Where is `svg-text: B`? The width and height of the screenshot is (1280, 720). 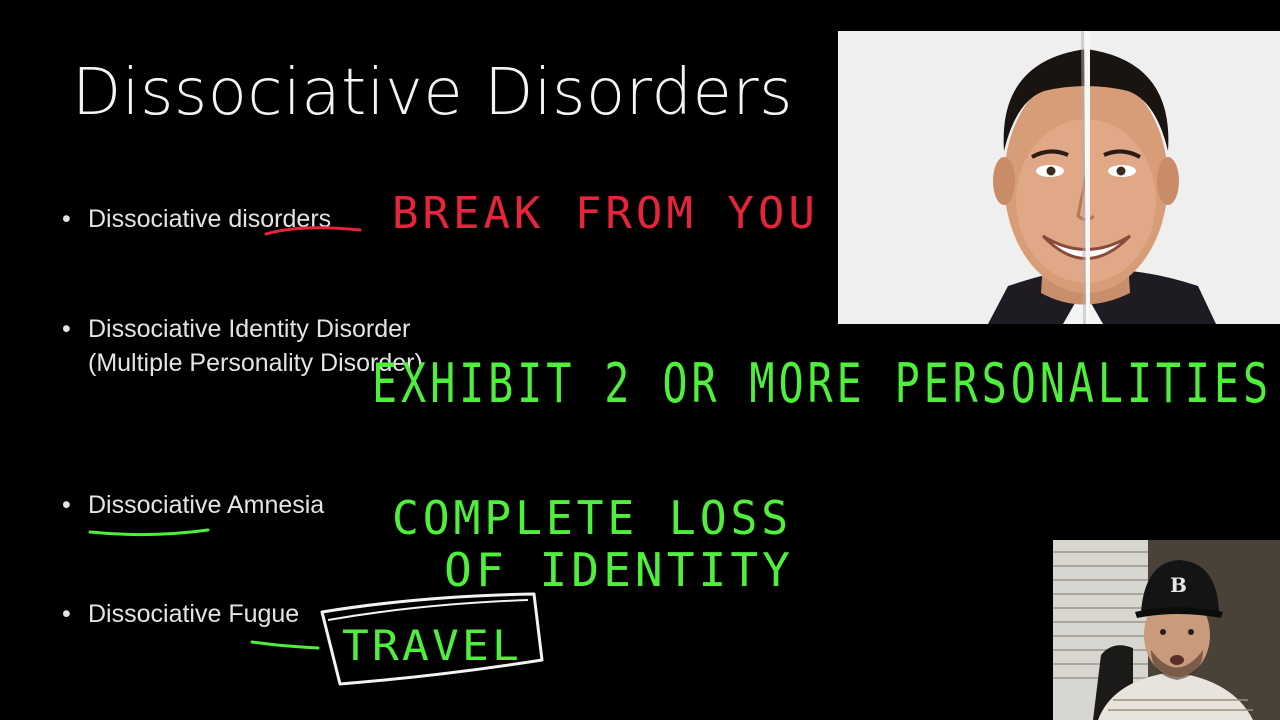
svg-text: B is located at coordinates (1178, 585).